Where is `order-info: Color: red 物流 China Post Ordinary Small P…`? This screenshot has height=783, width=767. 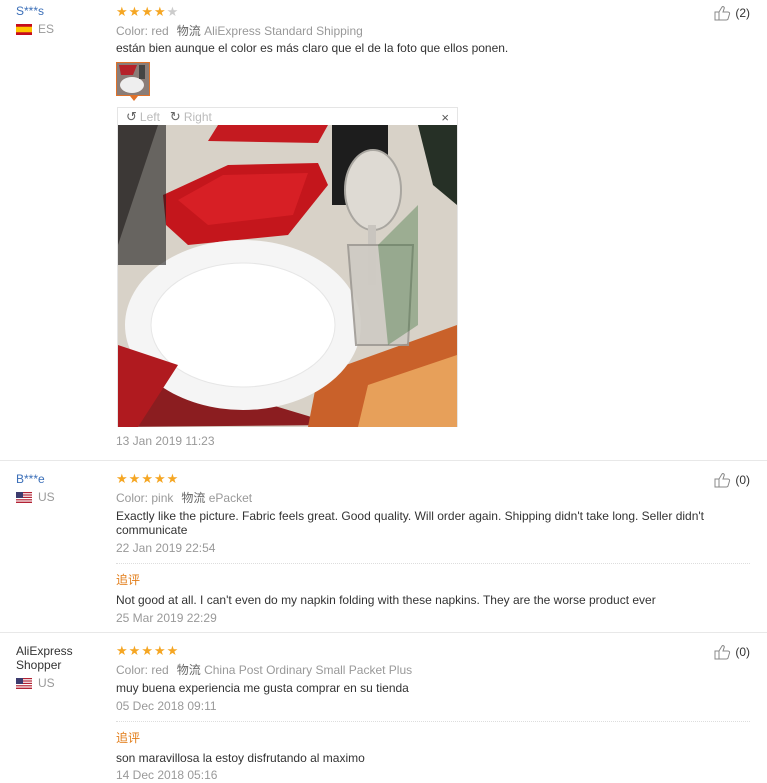
order-info: Color: red 物流 China Post Ordinary Small P… is located at coordinates (264, 670).